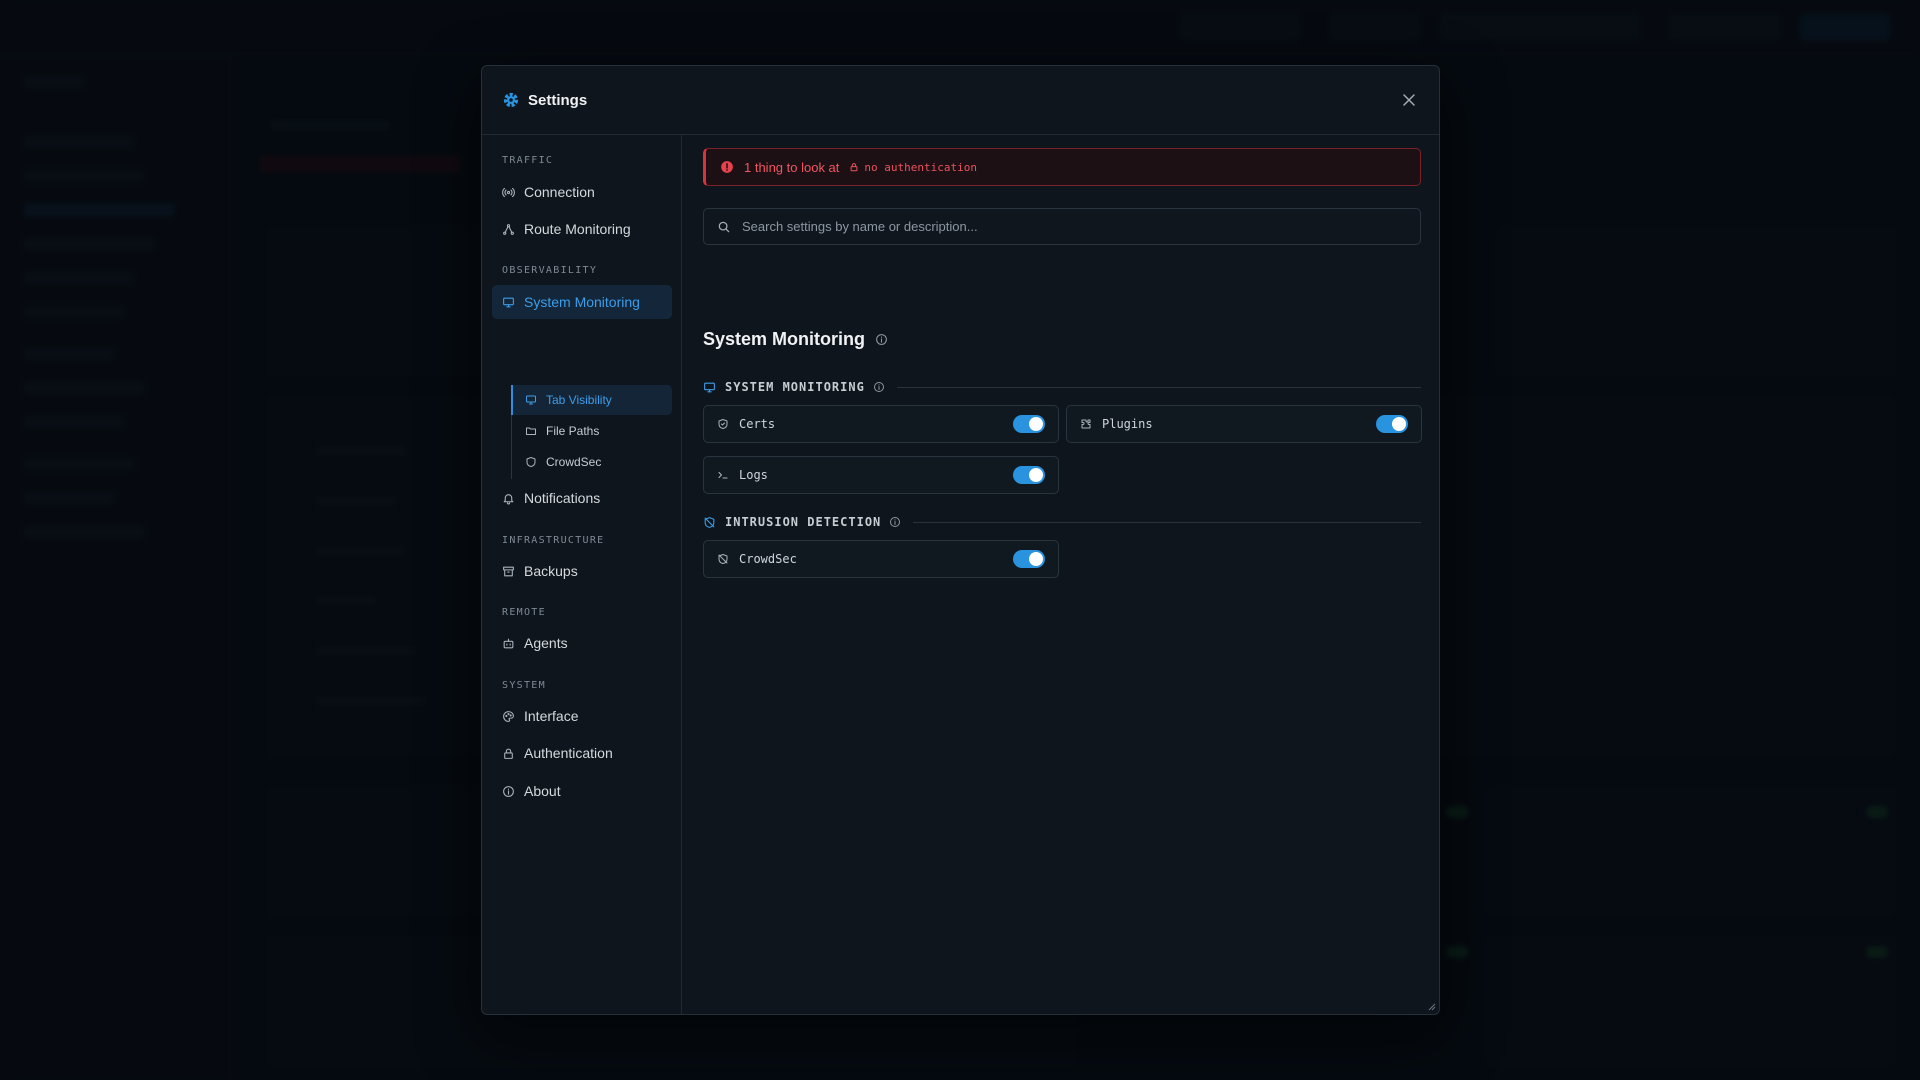 The width and height of the screenshot is (1920, 1080). I want to click on shield-check-icon, so click(723, 424).